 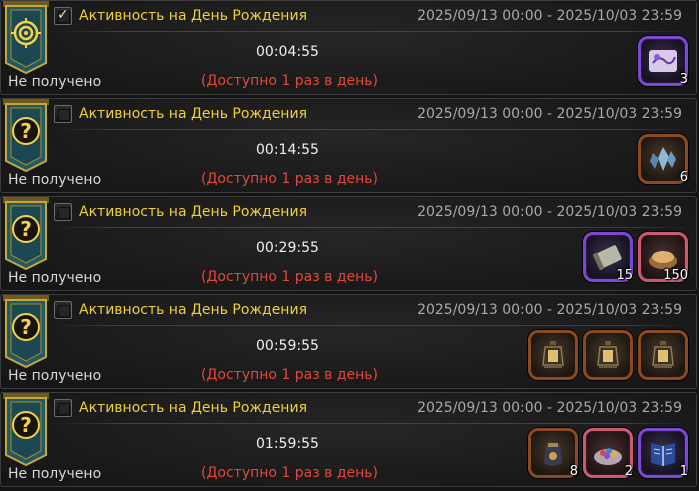 What do you see at coordinates (675, 275) in the screenshot?
I see `reward-quantity: 150` at bounding box center [675, 275].